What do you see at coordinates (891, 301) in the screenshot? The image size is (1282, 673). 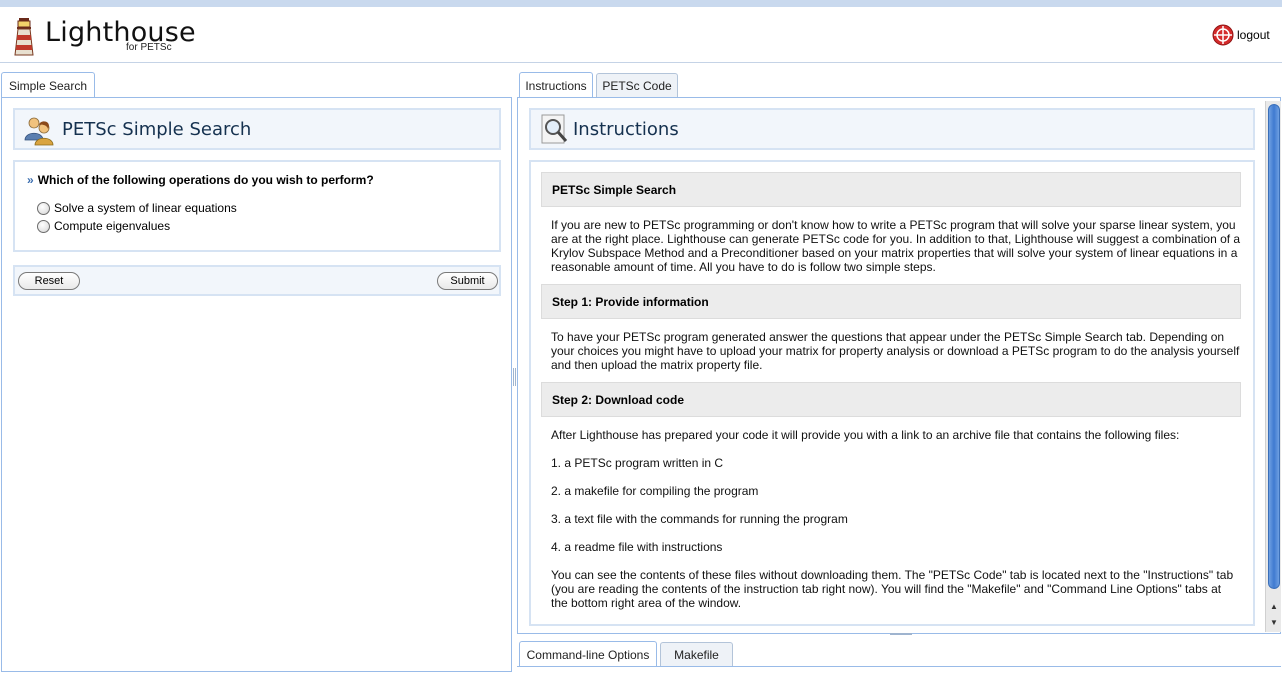 I see `section-heading: Step 1: Provide information` at bounding box center [891, 301].